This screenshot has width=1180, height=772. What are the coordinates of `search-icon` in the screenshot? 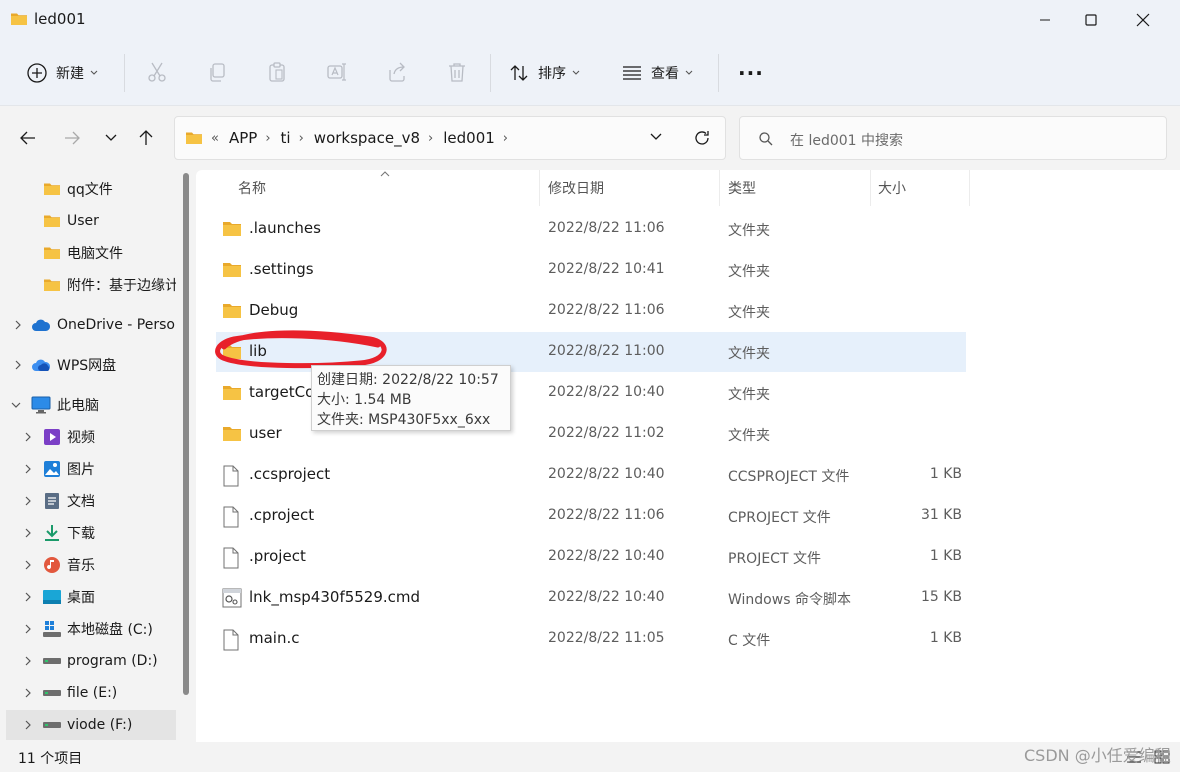 It's located at (766, 139).